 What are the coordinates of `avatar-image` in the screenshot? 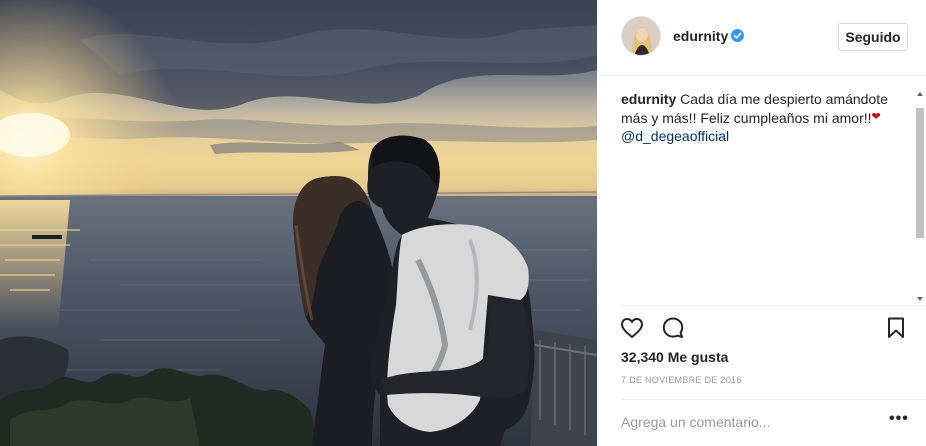 It's located at (641, 36).